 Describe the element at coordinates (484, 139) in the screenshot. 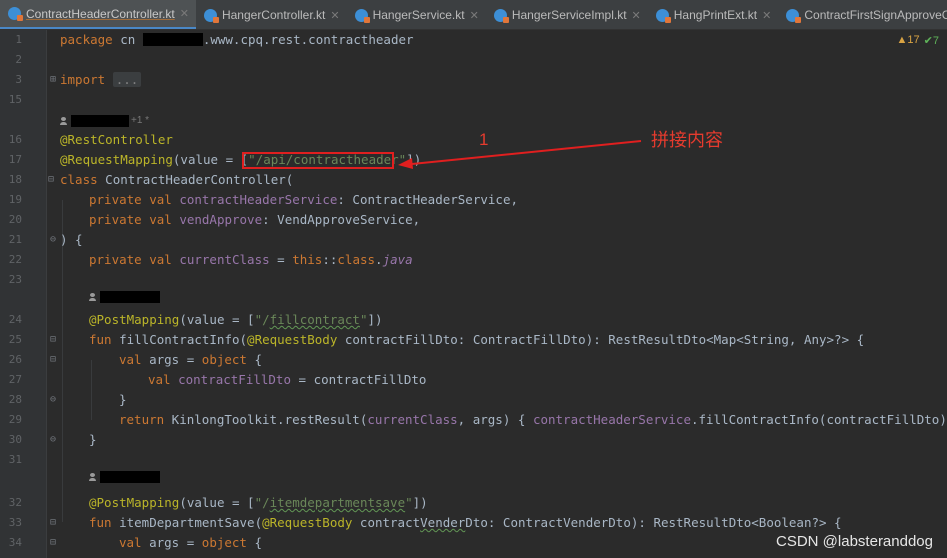

I see `annotation-number: 1` at that location.